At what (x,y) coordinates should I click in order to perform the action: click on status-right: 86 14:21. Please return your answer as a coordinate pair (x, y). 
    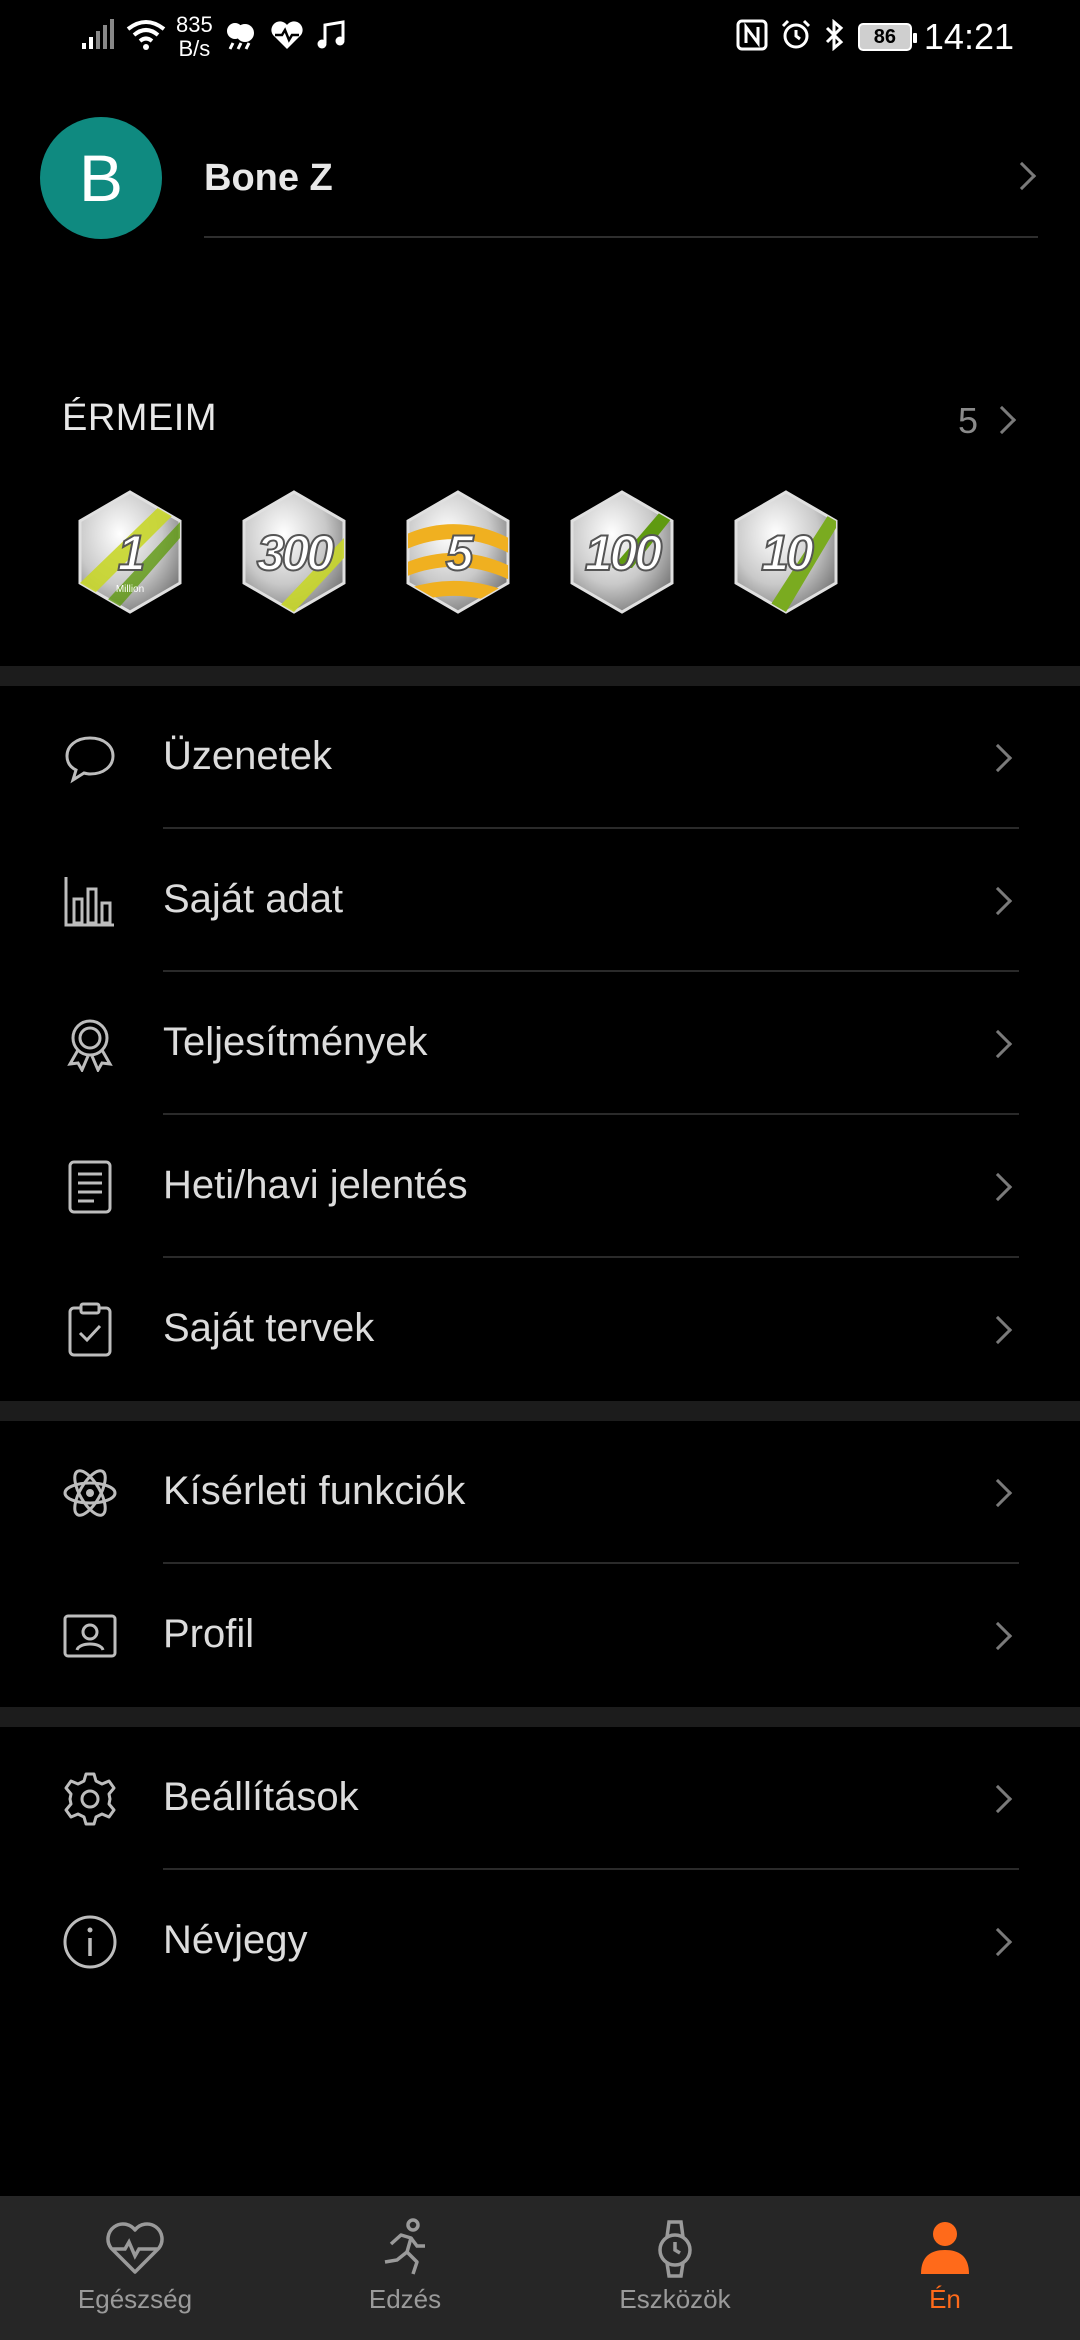
    Looking at the image, I should click on (875, 37).